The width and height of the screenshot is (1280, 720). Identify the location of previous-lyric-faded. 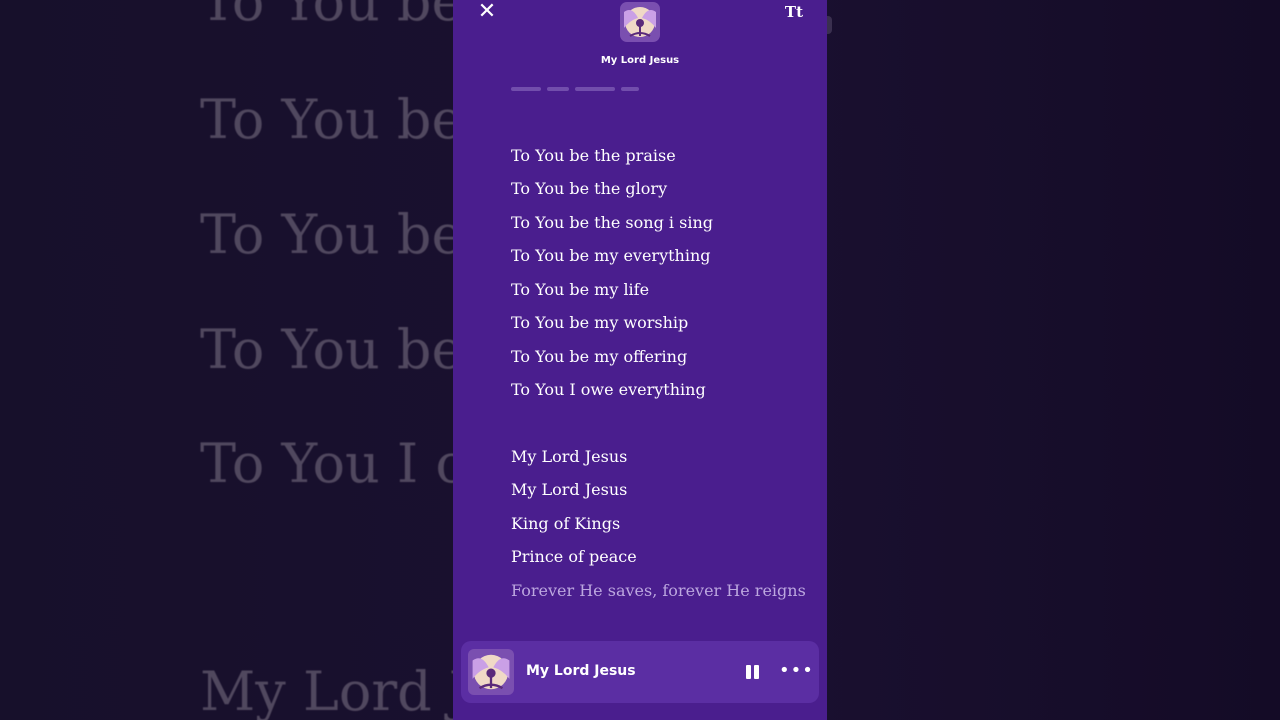
(581, 85).